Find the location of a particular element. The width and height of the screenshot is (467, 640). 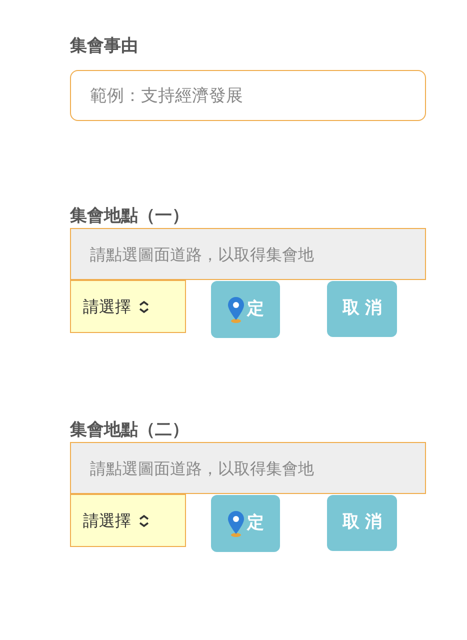

field-label: 集會地點（二） is located at coordinates (130, 430).